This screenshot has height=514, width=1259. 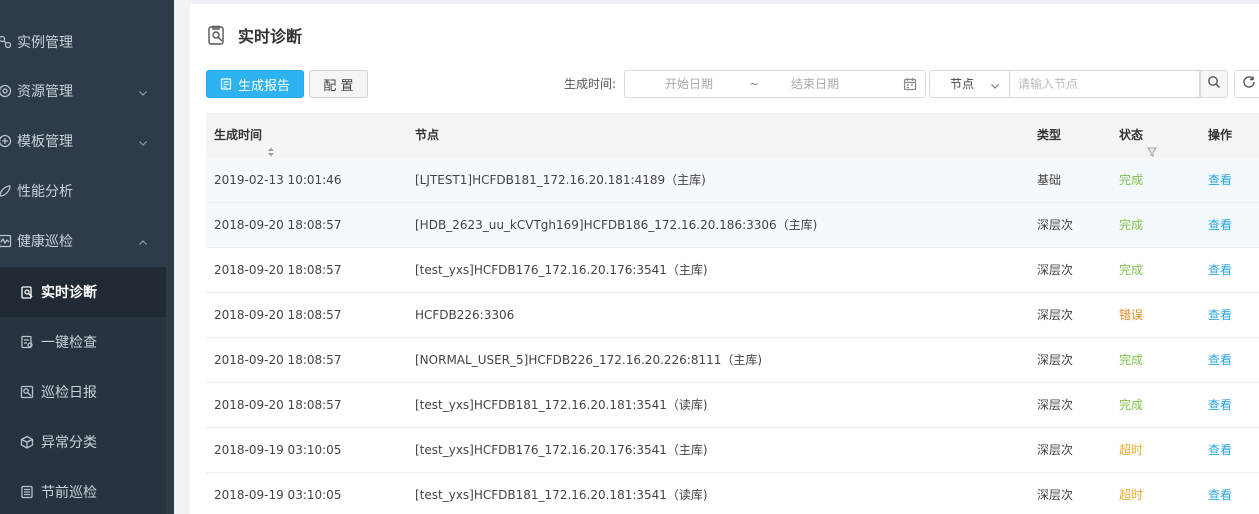 I want to click on node-search-field, so click(x=1105, y=84).